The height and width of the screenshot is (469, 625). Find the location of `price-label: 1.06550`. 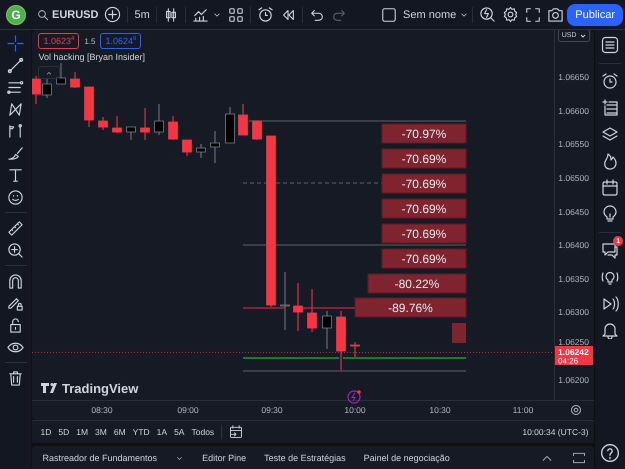

price-label: 1.06550 is located at coordinates (574, 144).